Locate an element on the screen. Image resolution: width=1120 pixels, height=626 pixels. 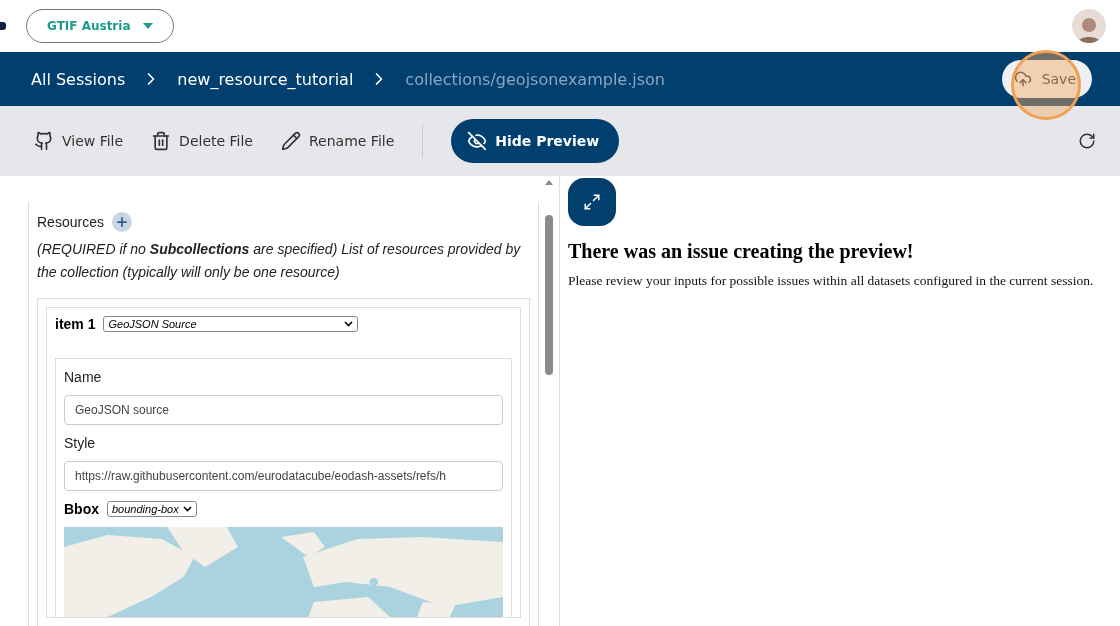
pencil-icon is located at coordinates (291, 141).